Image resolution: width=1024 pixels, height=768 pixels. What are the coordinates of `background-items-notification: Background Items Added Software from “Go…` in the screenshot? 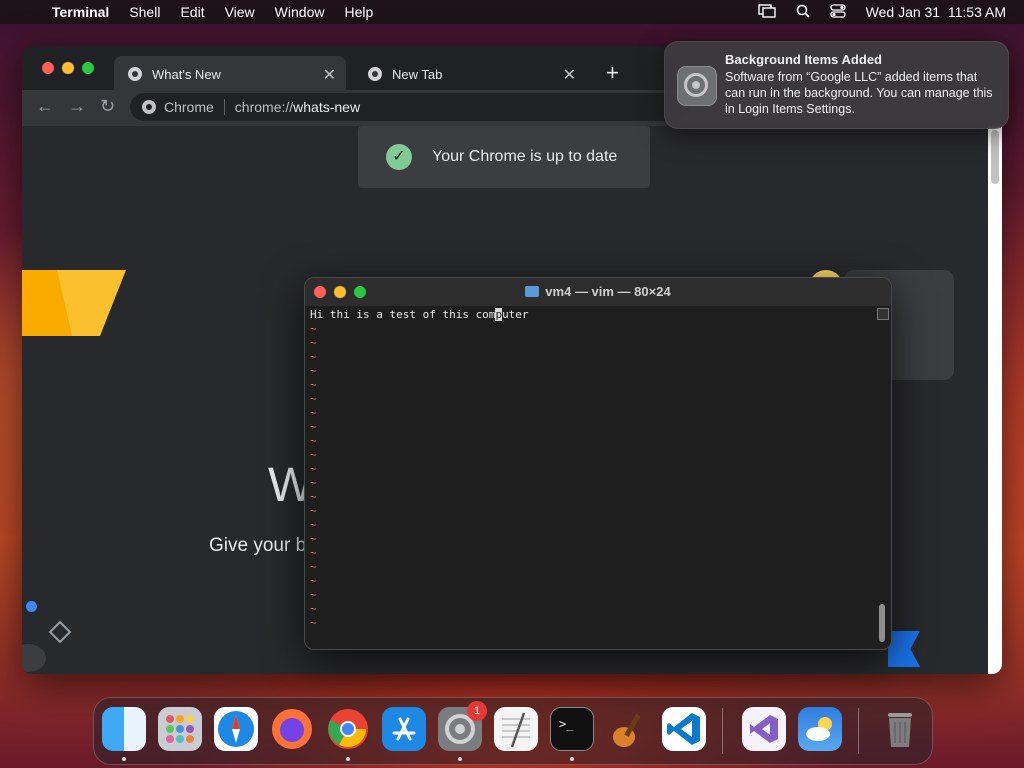 It's located at (836, 85).